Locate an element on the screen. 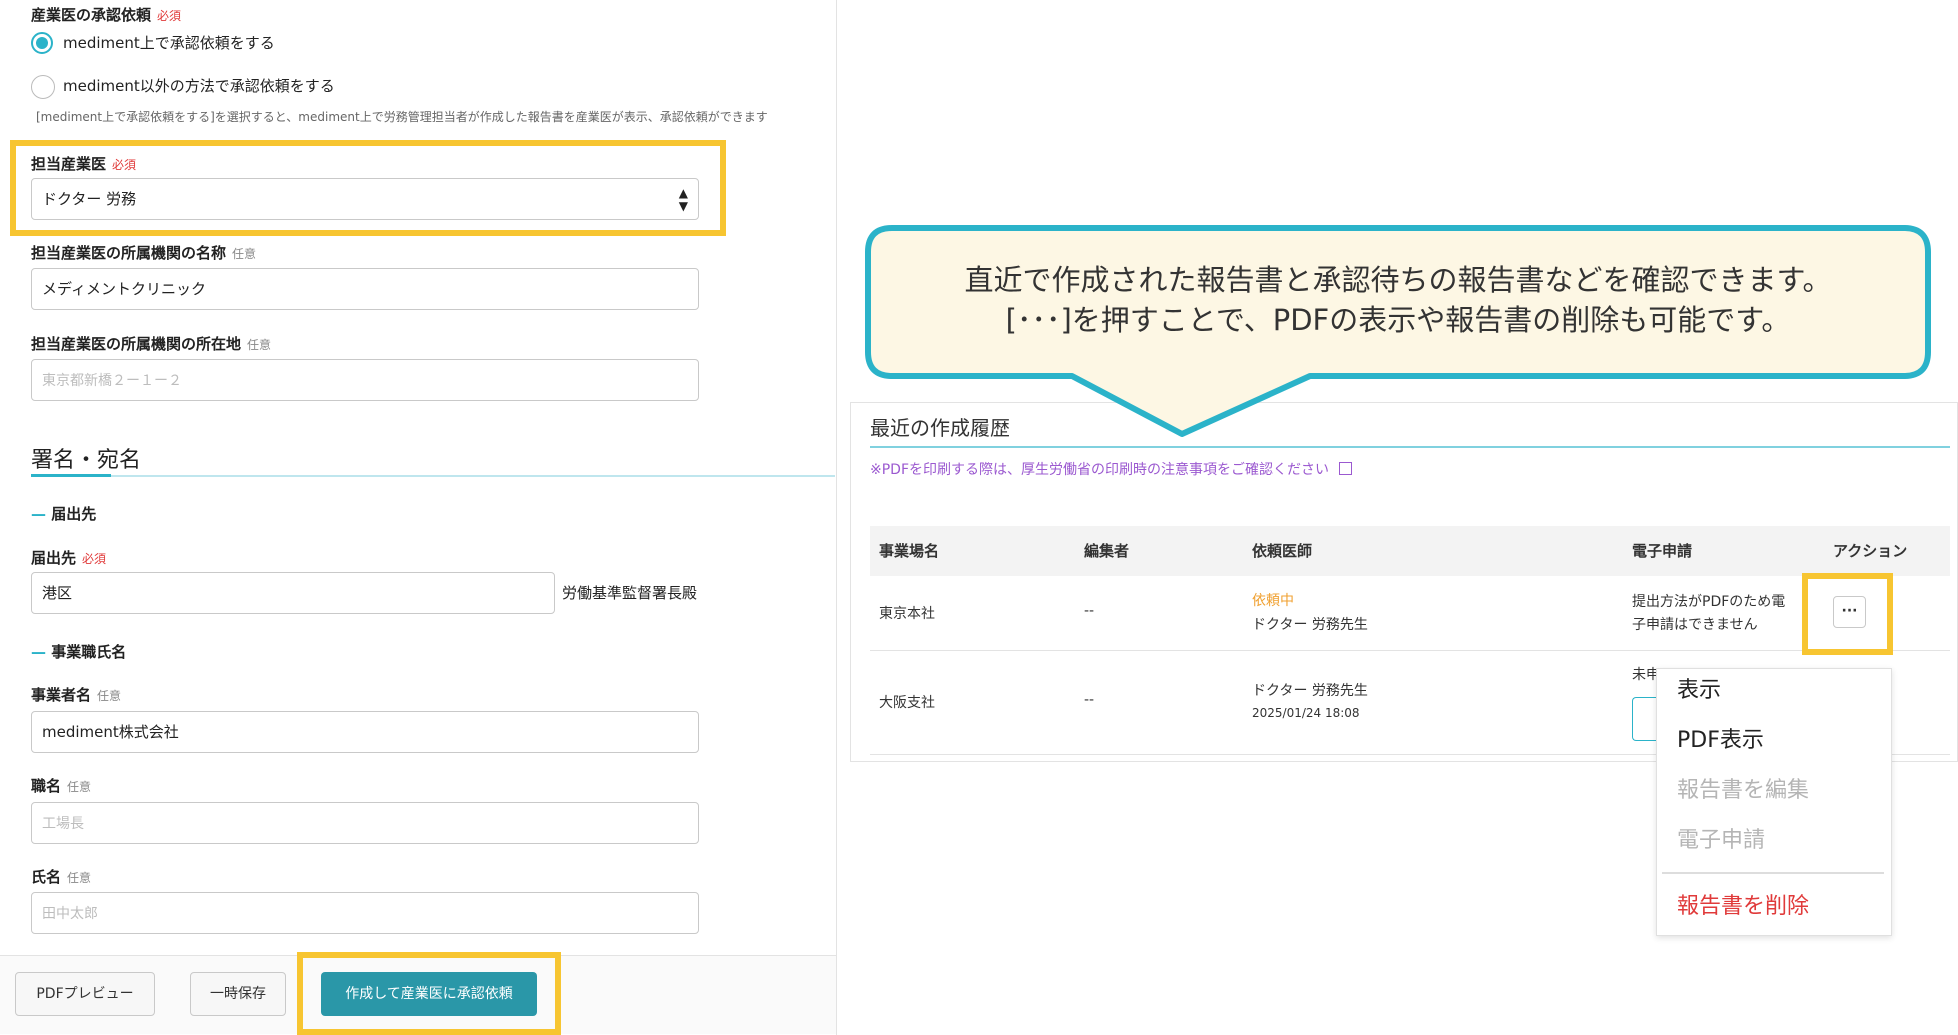 Image resolution: width=1958 pixels, height=1035 pixels. save-draft-button: 一時保存 is located at coordinates (238, 994).